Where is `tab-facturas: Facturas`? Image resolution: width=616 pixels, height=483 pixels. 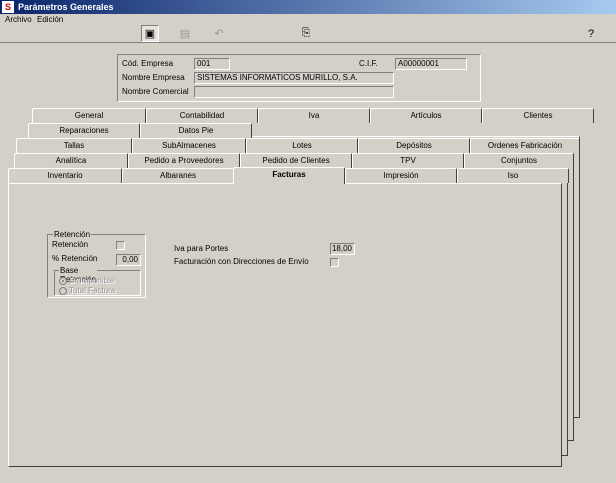
tab-facturas: Facturas is located at coordinates (289, 175).